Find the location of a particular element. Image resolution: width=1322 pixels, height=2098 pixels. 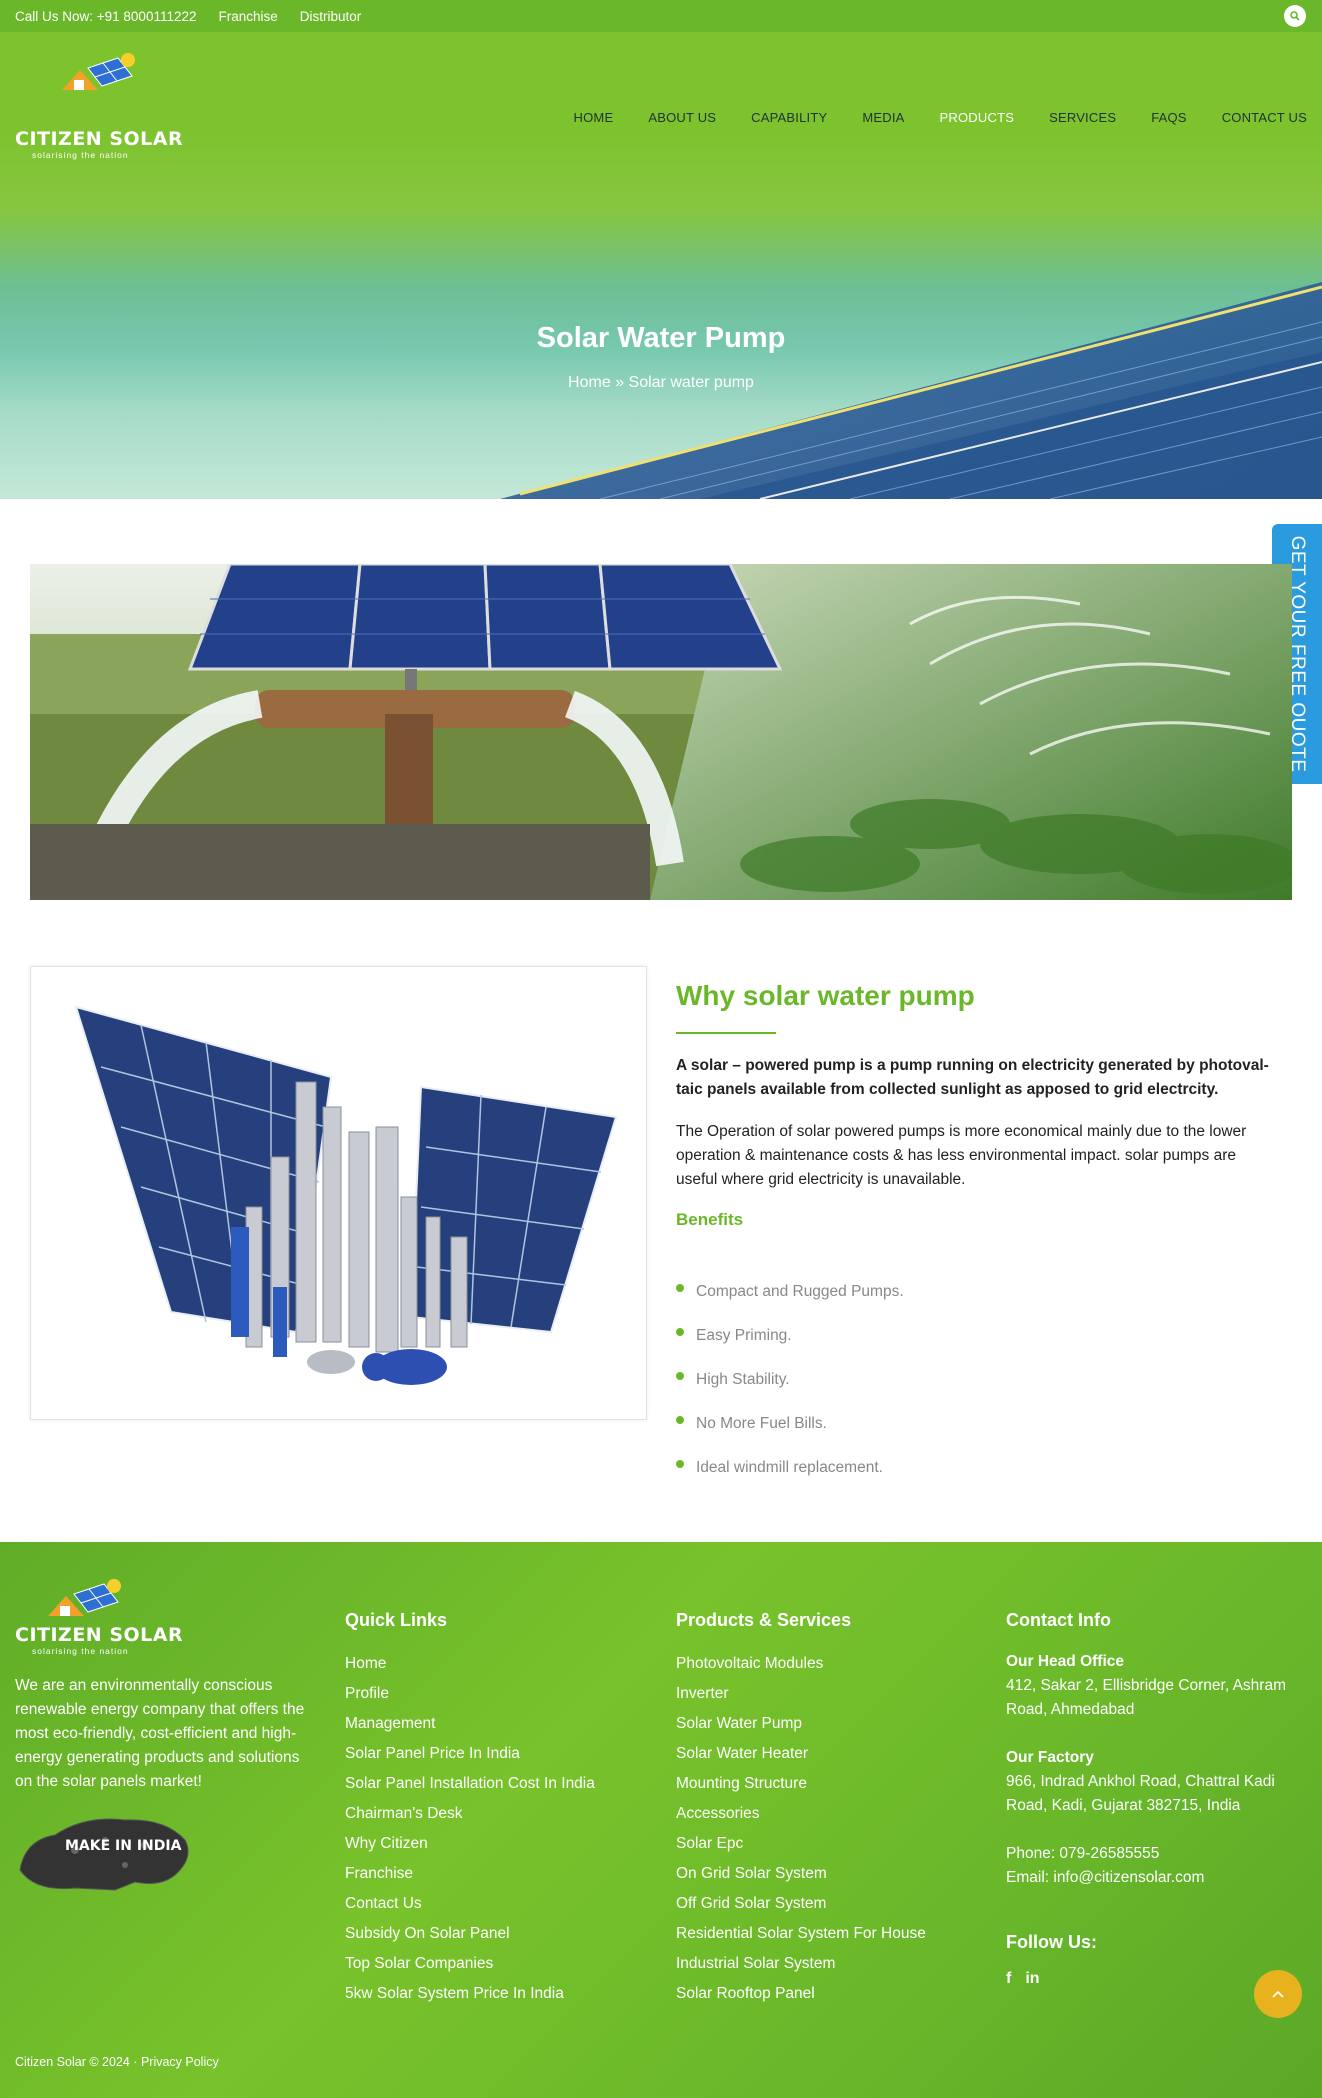

benefits-heading: Benefits is located at coordinates (710, 1219).